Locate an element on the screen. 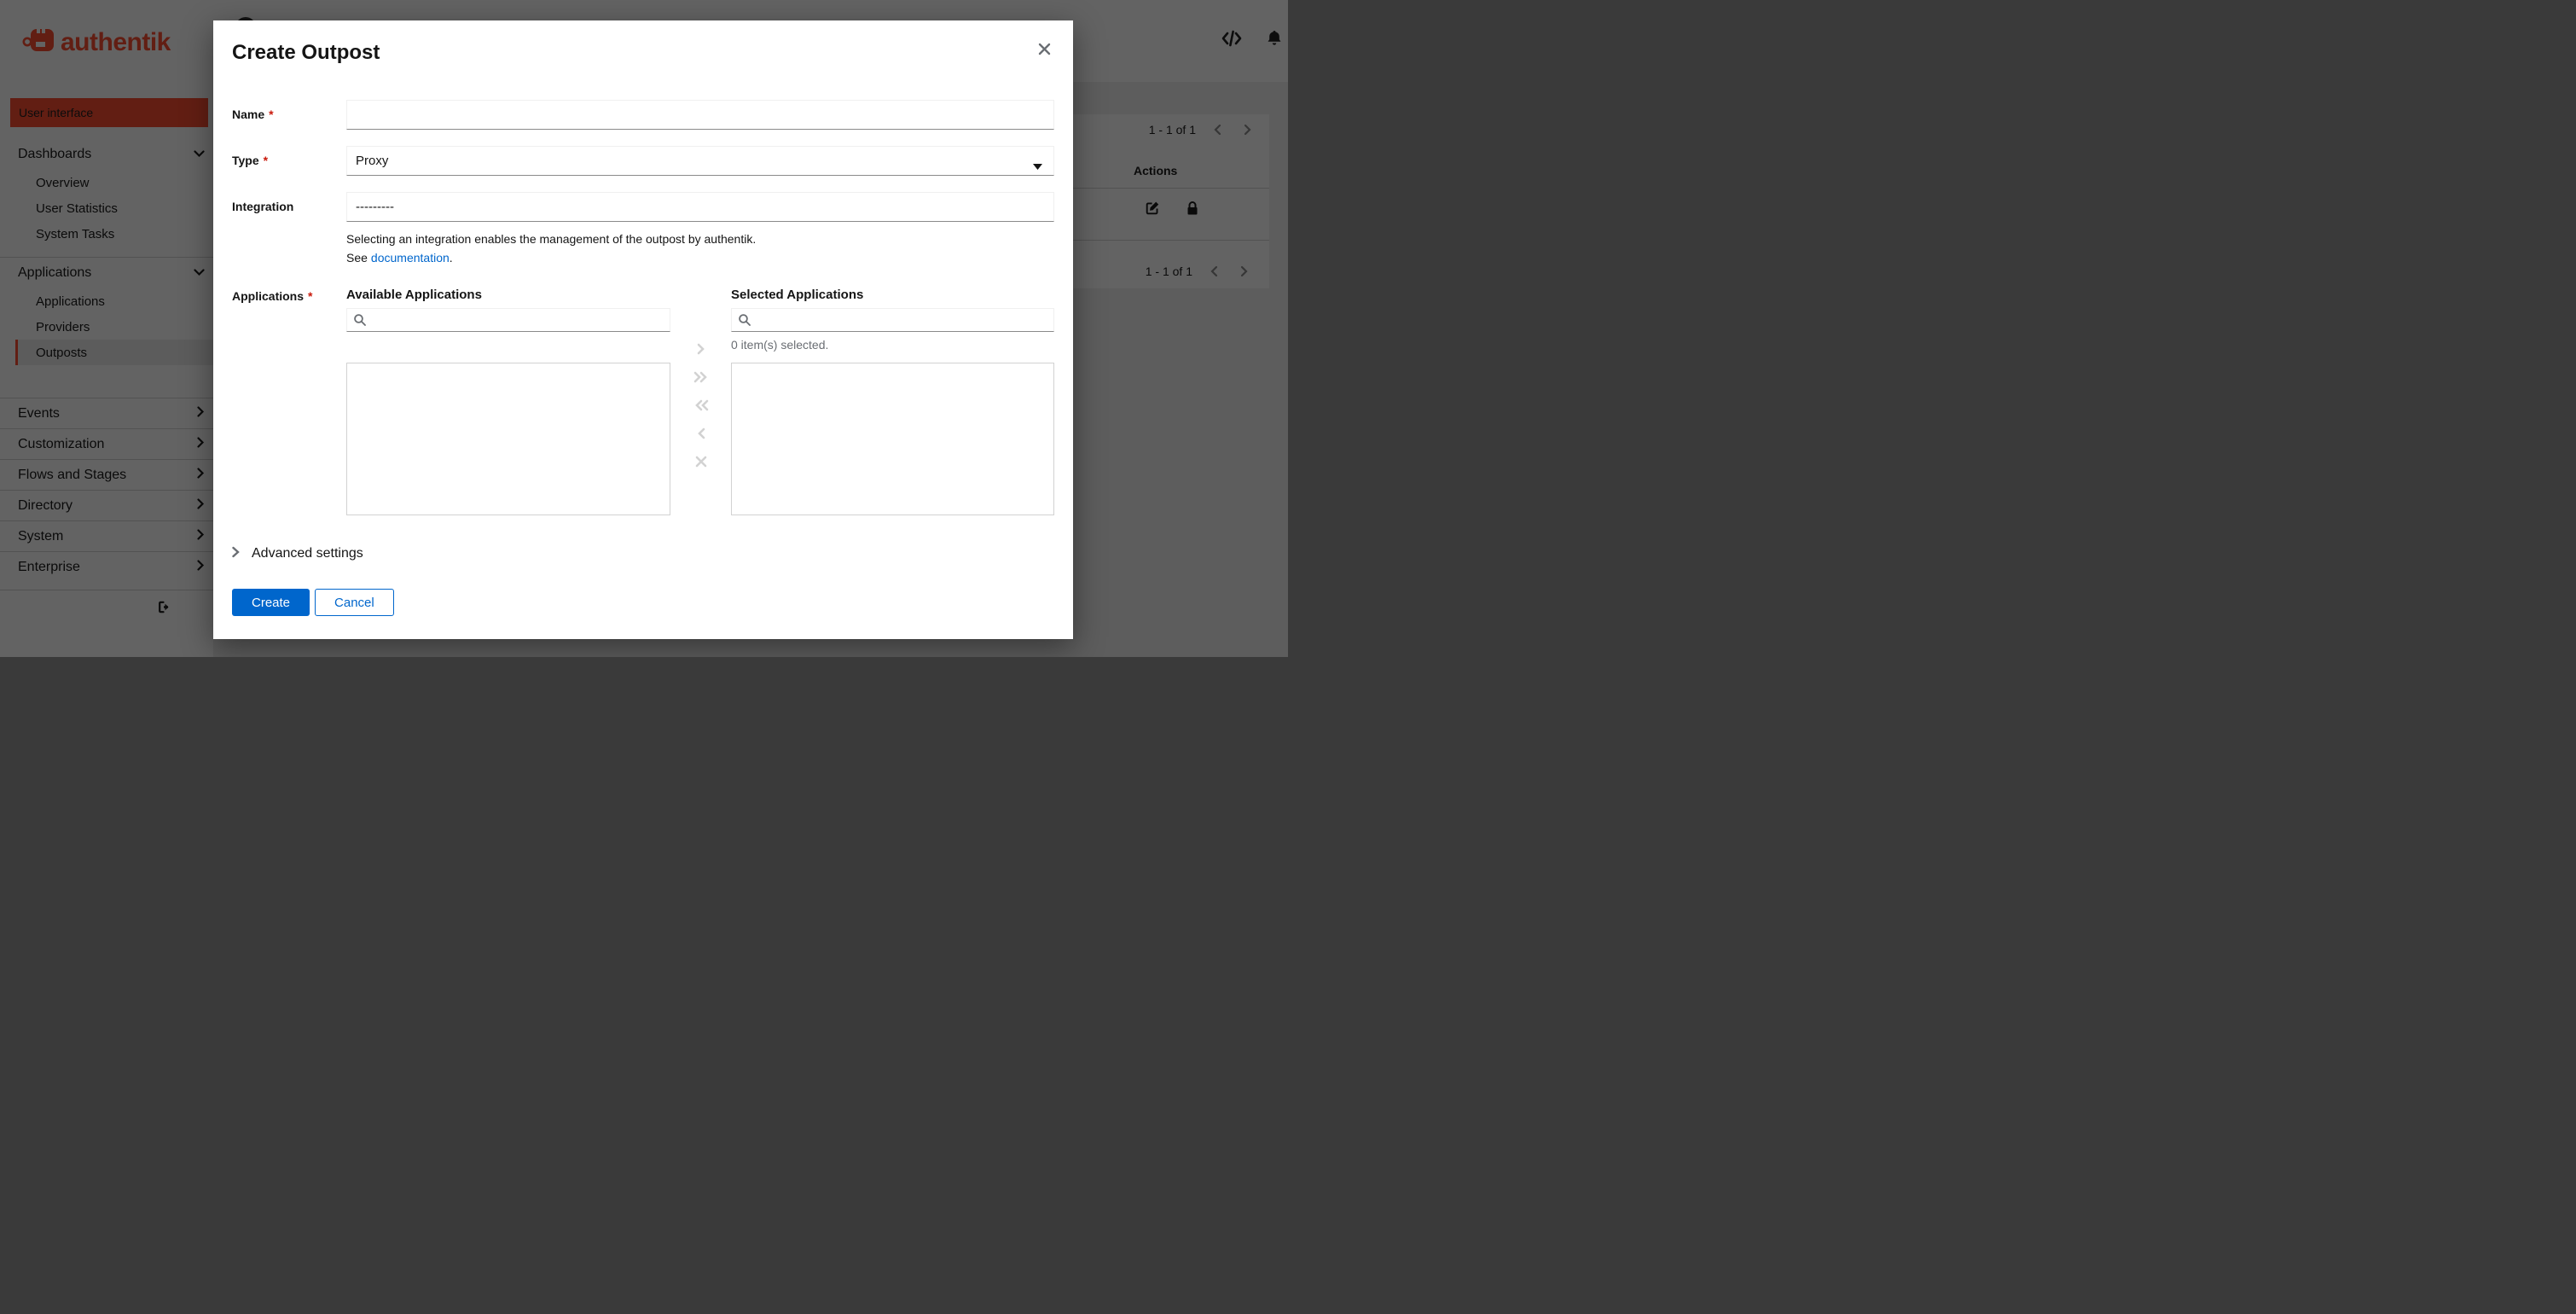 Image resolution: width=2576 pixels, height=1314 pixels. available-applications-pane: Available Applications is located at coordinates (508, 402).